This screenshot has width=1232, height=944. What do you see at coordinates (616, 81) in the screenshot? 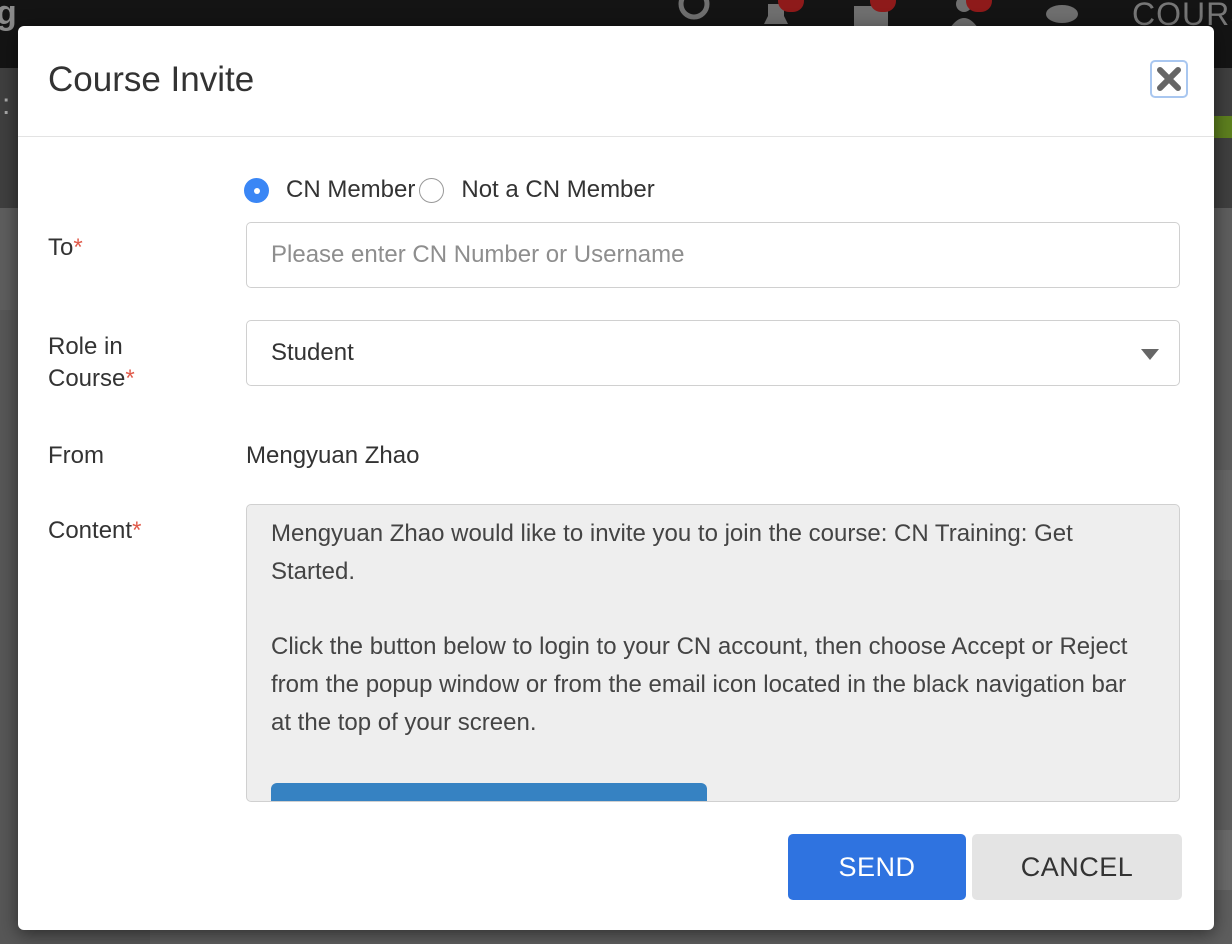
I see `dialog-header: Course Invite` at bounding box center [616, 81].